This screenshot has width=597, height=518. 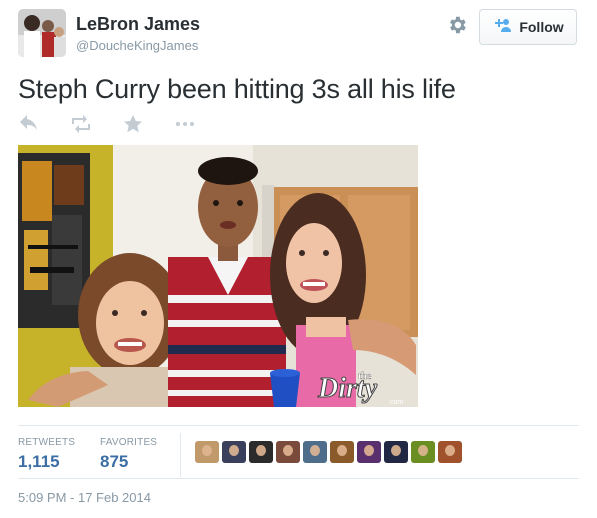 I want to click on stats-separator, so click(x=180, y=455).